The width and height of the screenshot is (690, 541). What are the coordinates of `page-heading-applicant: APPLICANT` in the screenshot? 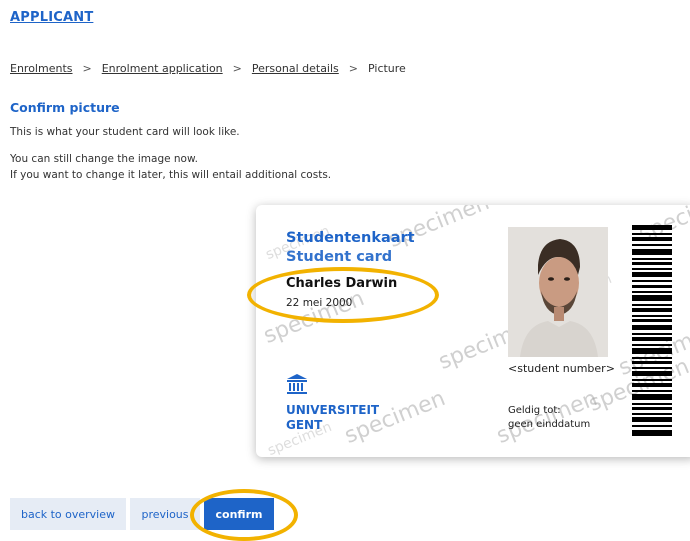 It's located at (51, 17).